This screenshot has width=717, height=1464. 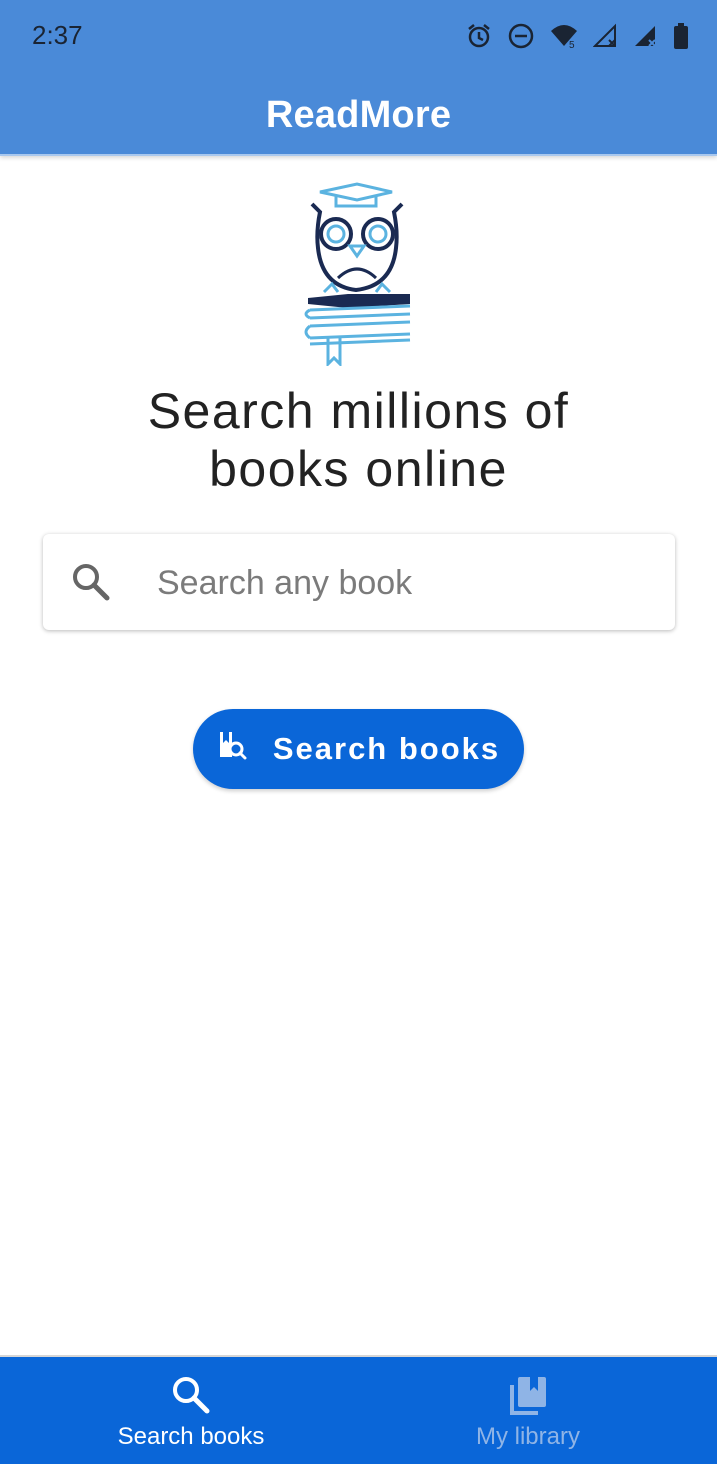 I want to click on nav-label-my-library: My library, so click(x=527, y=1436).